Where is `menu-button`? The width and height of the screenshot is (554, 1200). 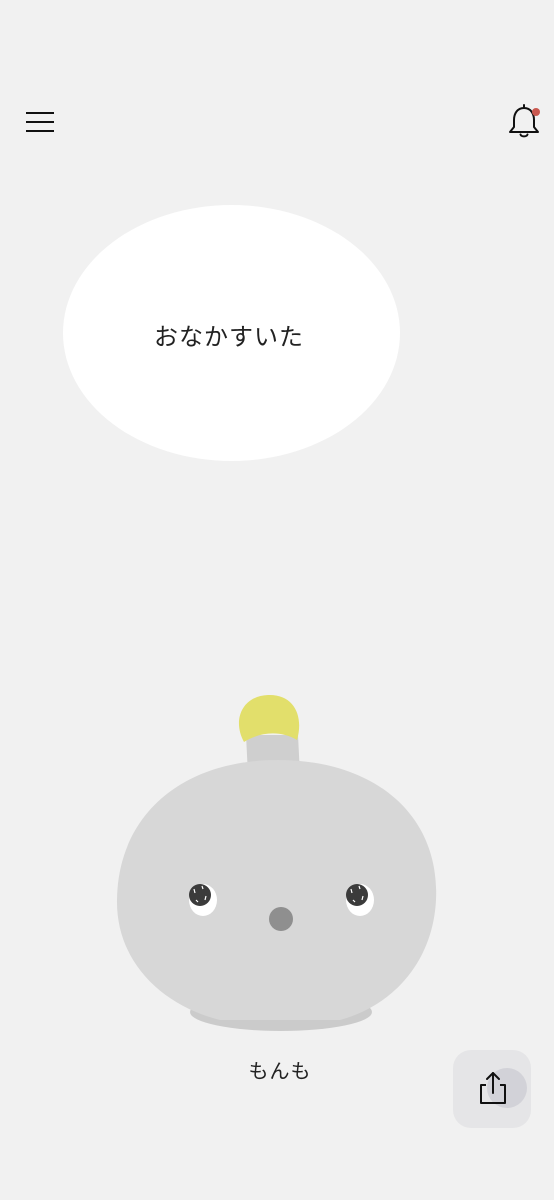 menu-button is located at coordinates (41, 122).